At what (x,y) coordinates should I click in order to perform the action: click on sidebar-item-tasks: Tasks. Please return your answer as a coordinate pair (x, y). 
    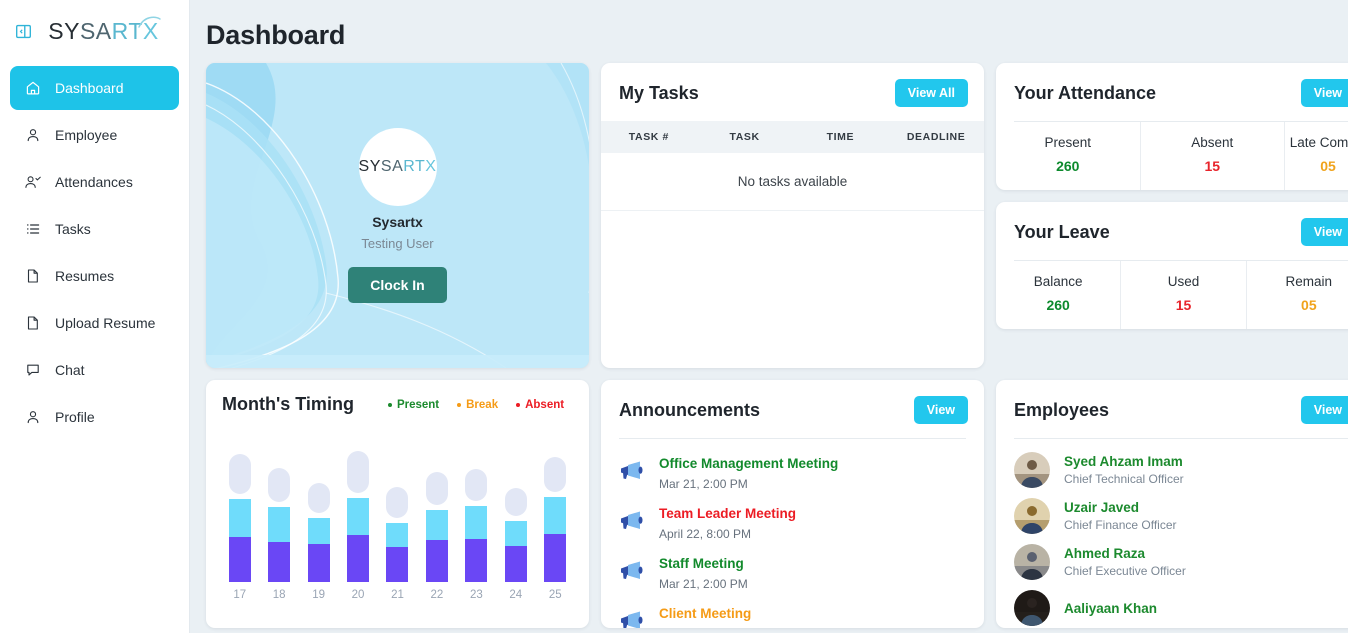
    Looking at the image, I should click on (94, 229).